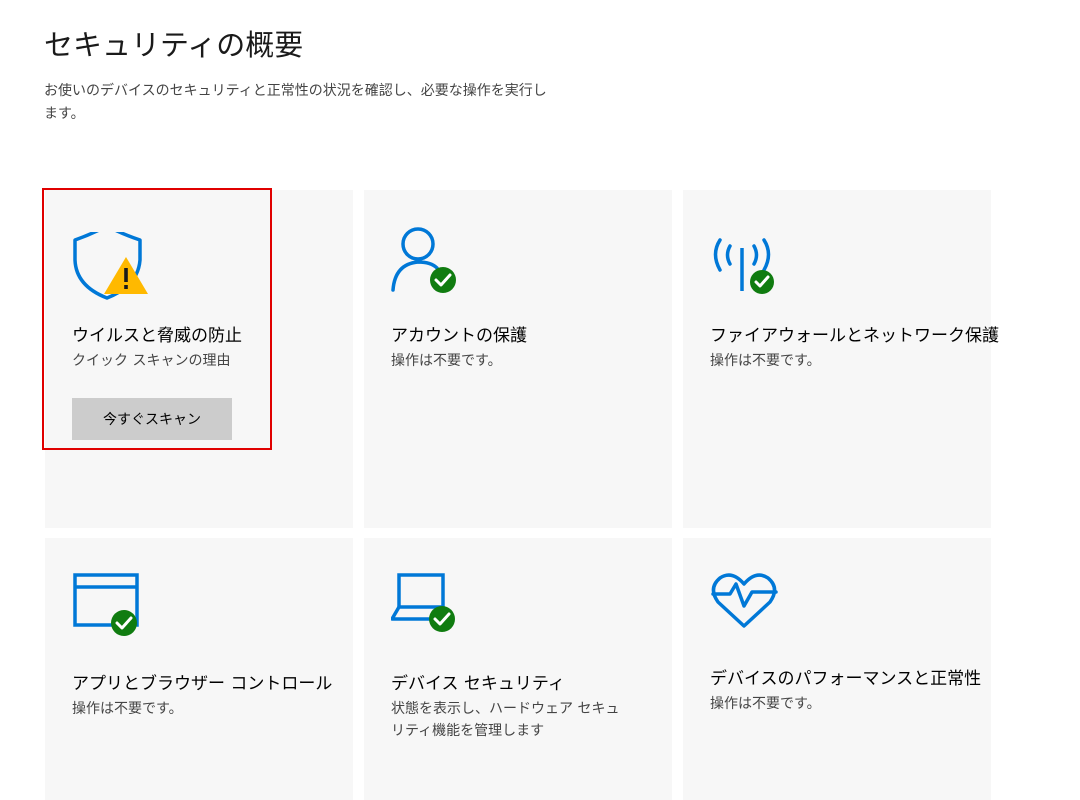 This screenshot has height=800, width=1080. I want to click on heart-pulse-icon, so click(750, 607).